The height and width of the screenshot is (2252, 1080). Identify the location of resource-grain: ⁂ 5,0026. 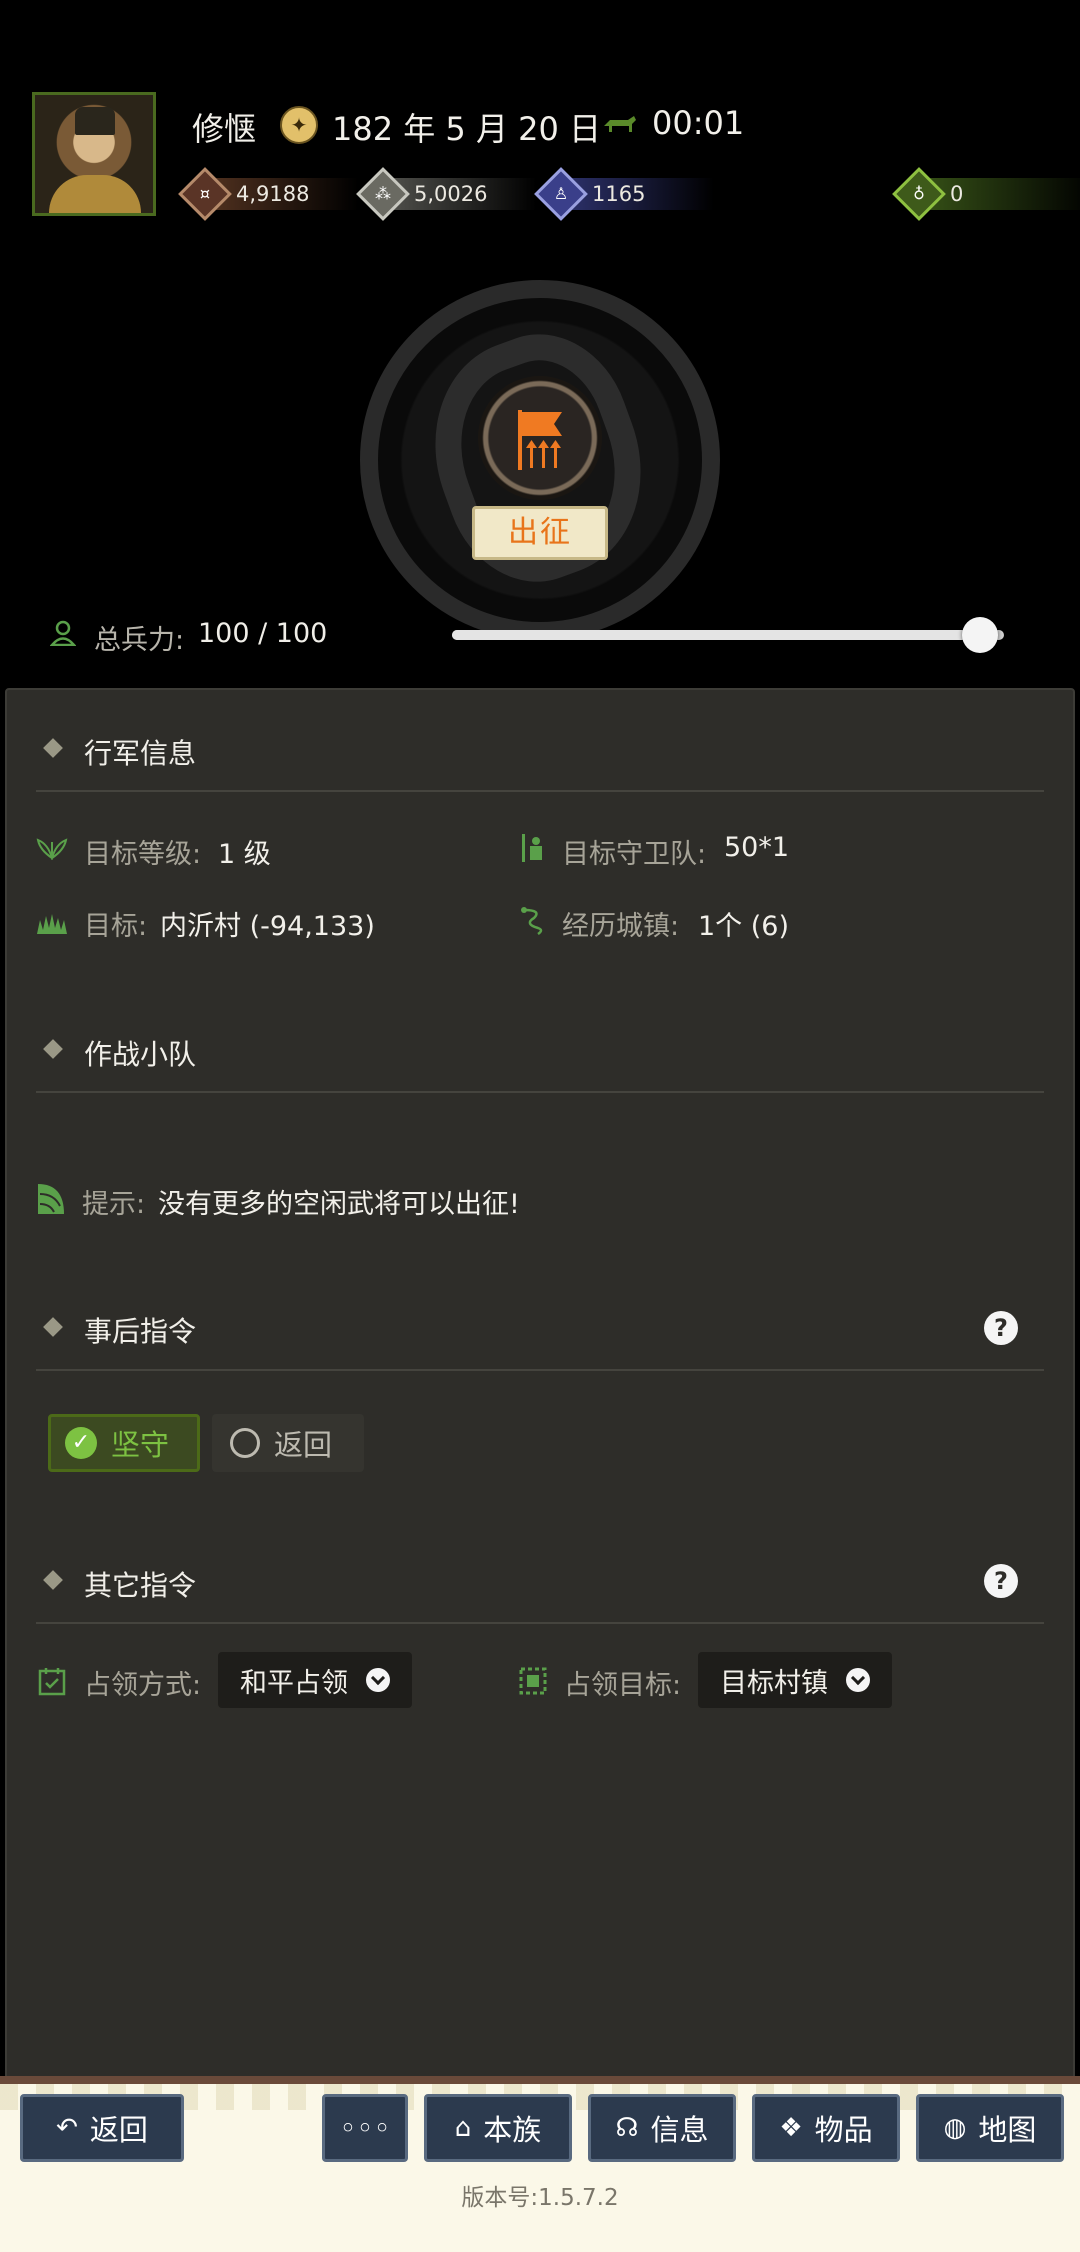
(446, 194).